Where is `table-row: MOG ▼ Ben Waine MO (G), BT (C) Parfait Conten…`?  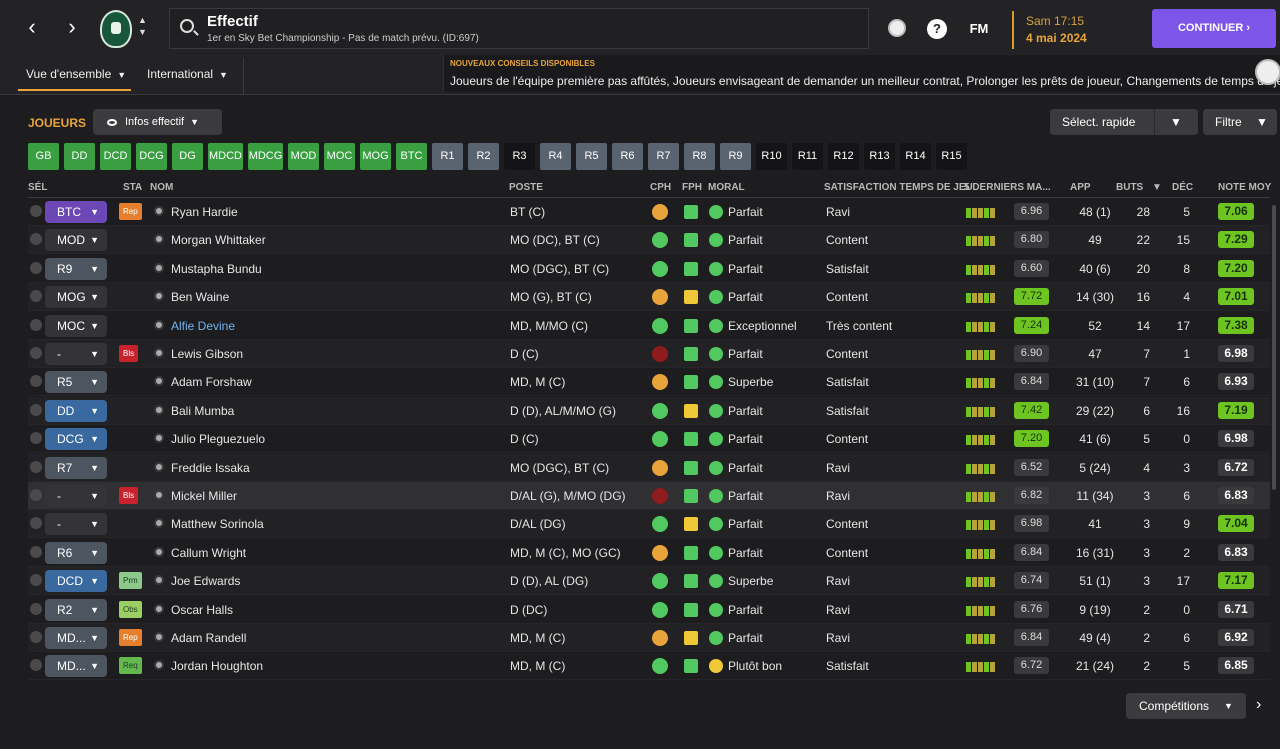 table-row: MOG ▼ Ben Waine MO (G), BT (C) Parfait Conten… is located at coordinates (649, 297).